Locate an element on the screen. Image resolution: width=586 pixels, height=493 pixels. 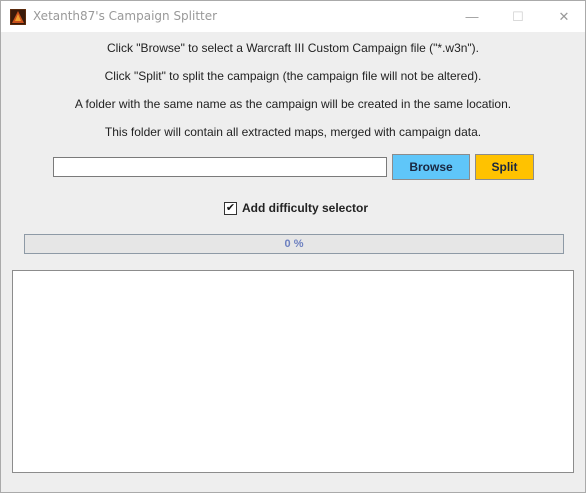
close-button: ✕ is located at coordinates (563, 16).